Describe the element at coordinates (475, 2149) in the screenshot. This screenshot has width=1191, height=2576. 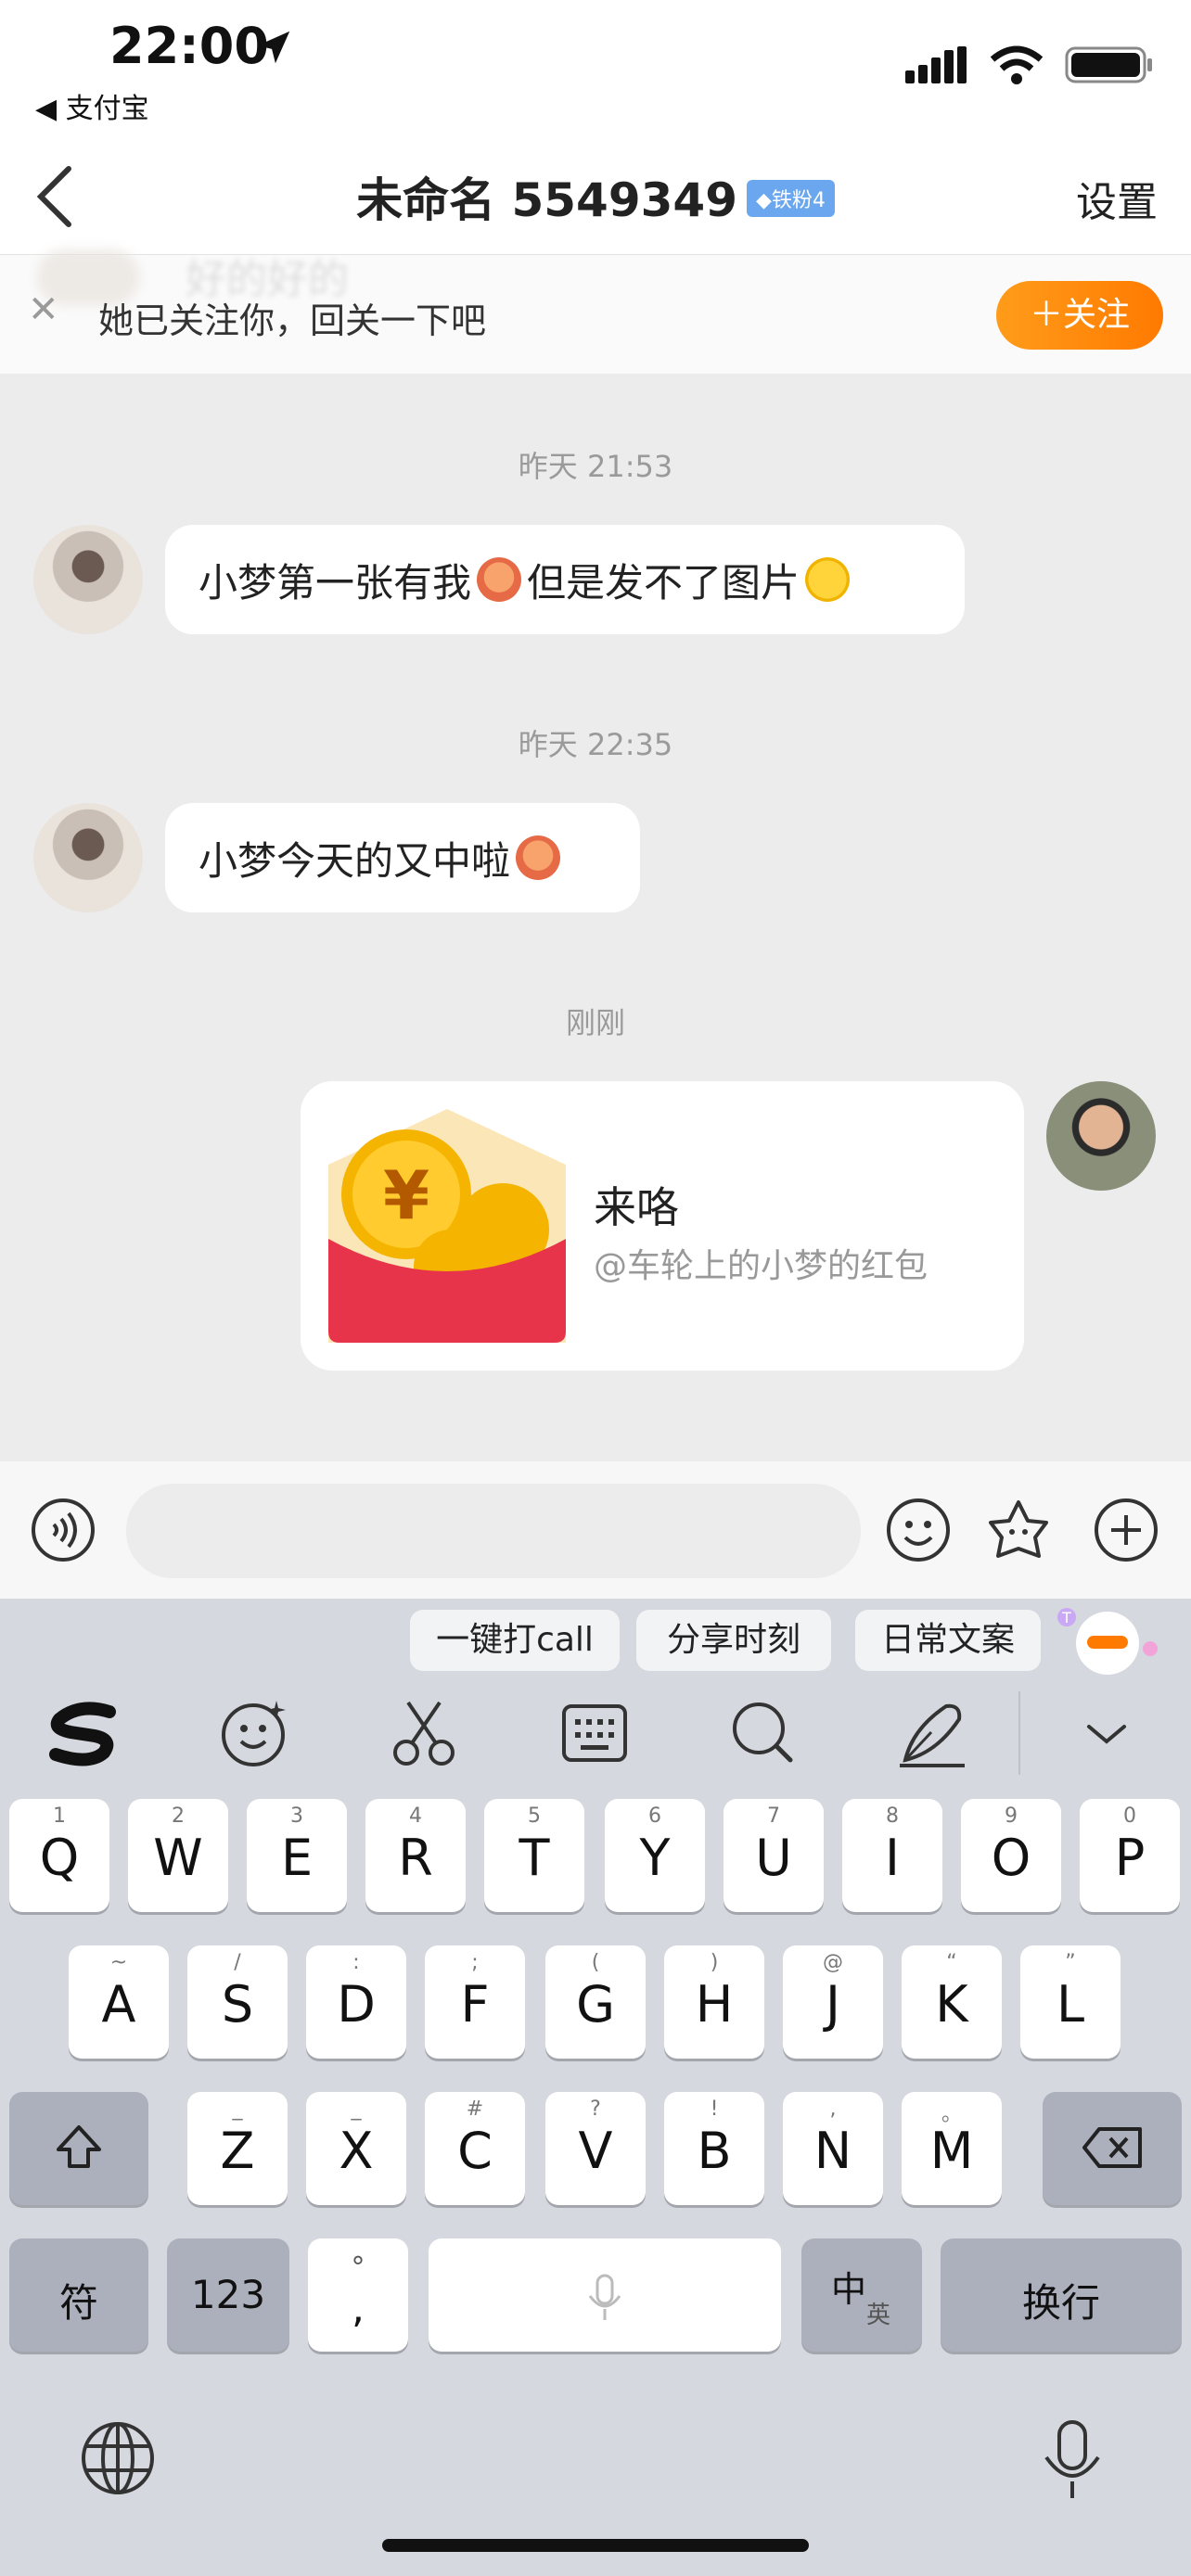
I see `key-c: # C` at that location.